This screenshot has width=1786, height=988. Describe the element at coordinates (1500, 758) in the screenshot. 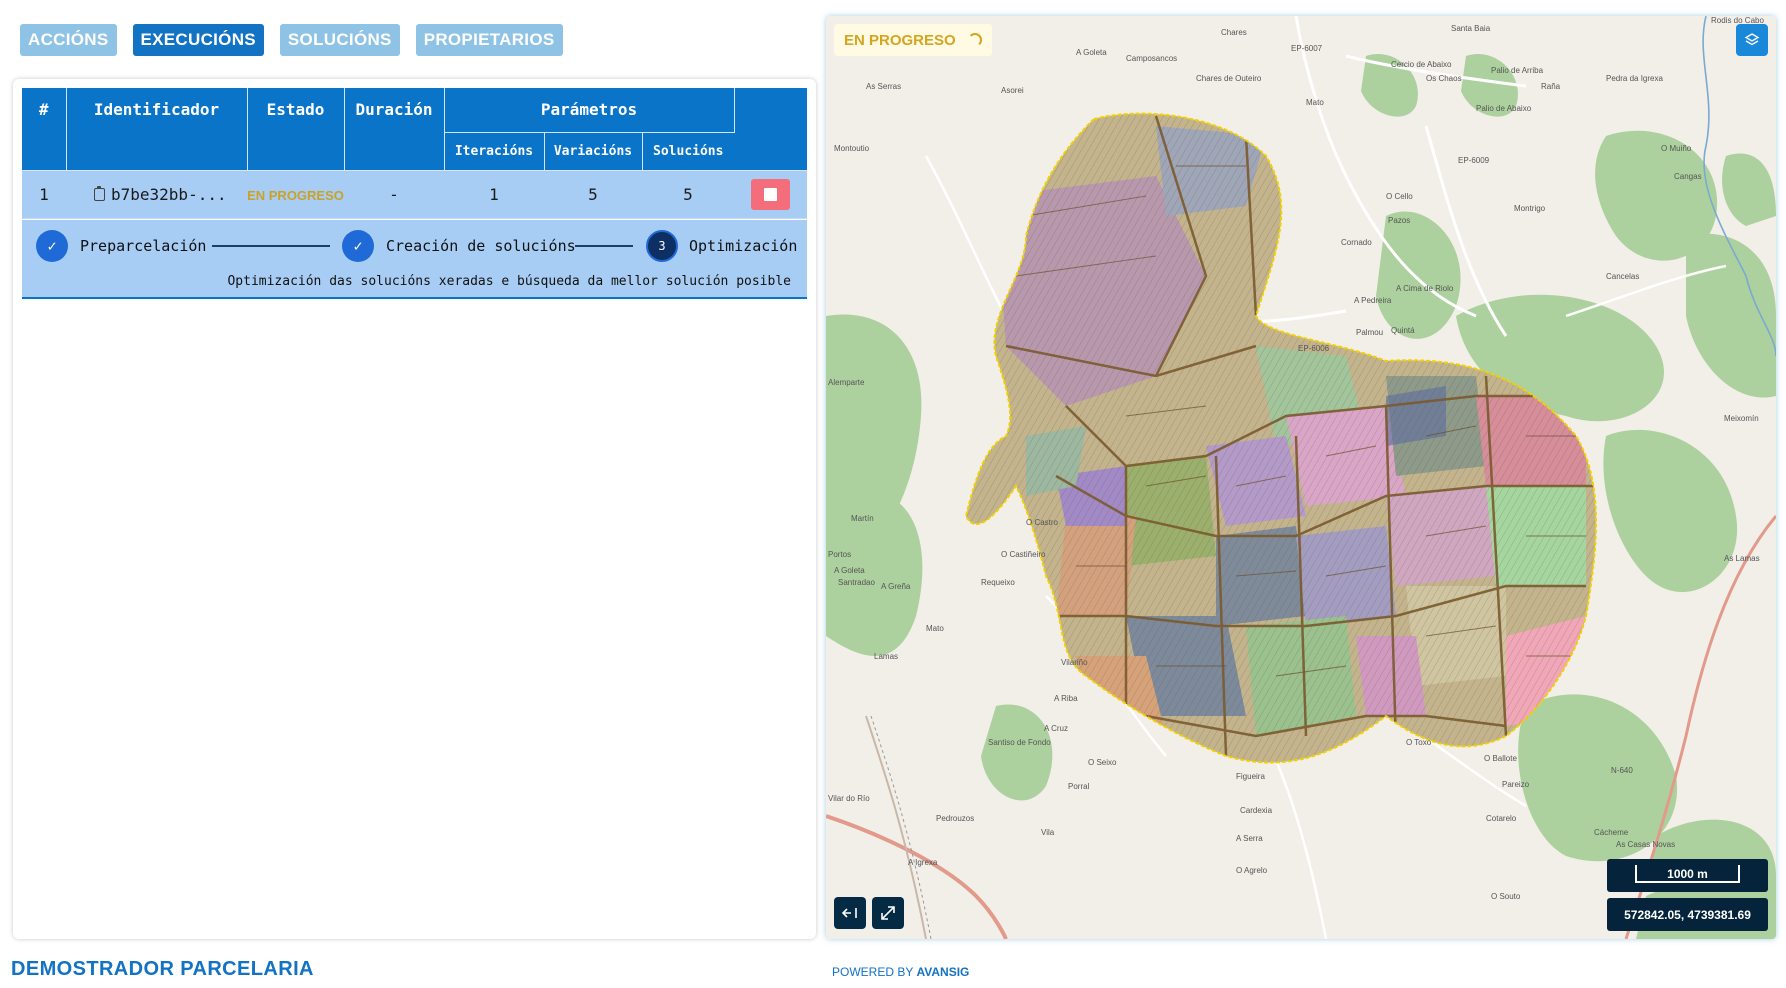

I see `place-label: O Ballote` at that location.